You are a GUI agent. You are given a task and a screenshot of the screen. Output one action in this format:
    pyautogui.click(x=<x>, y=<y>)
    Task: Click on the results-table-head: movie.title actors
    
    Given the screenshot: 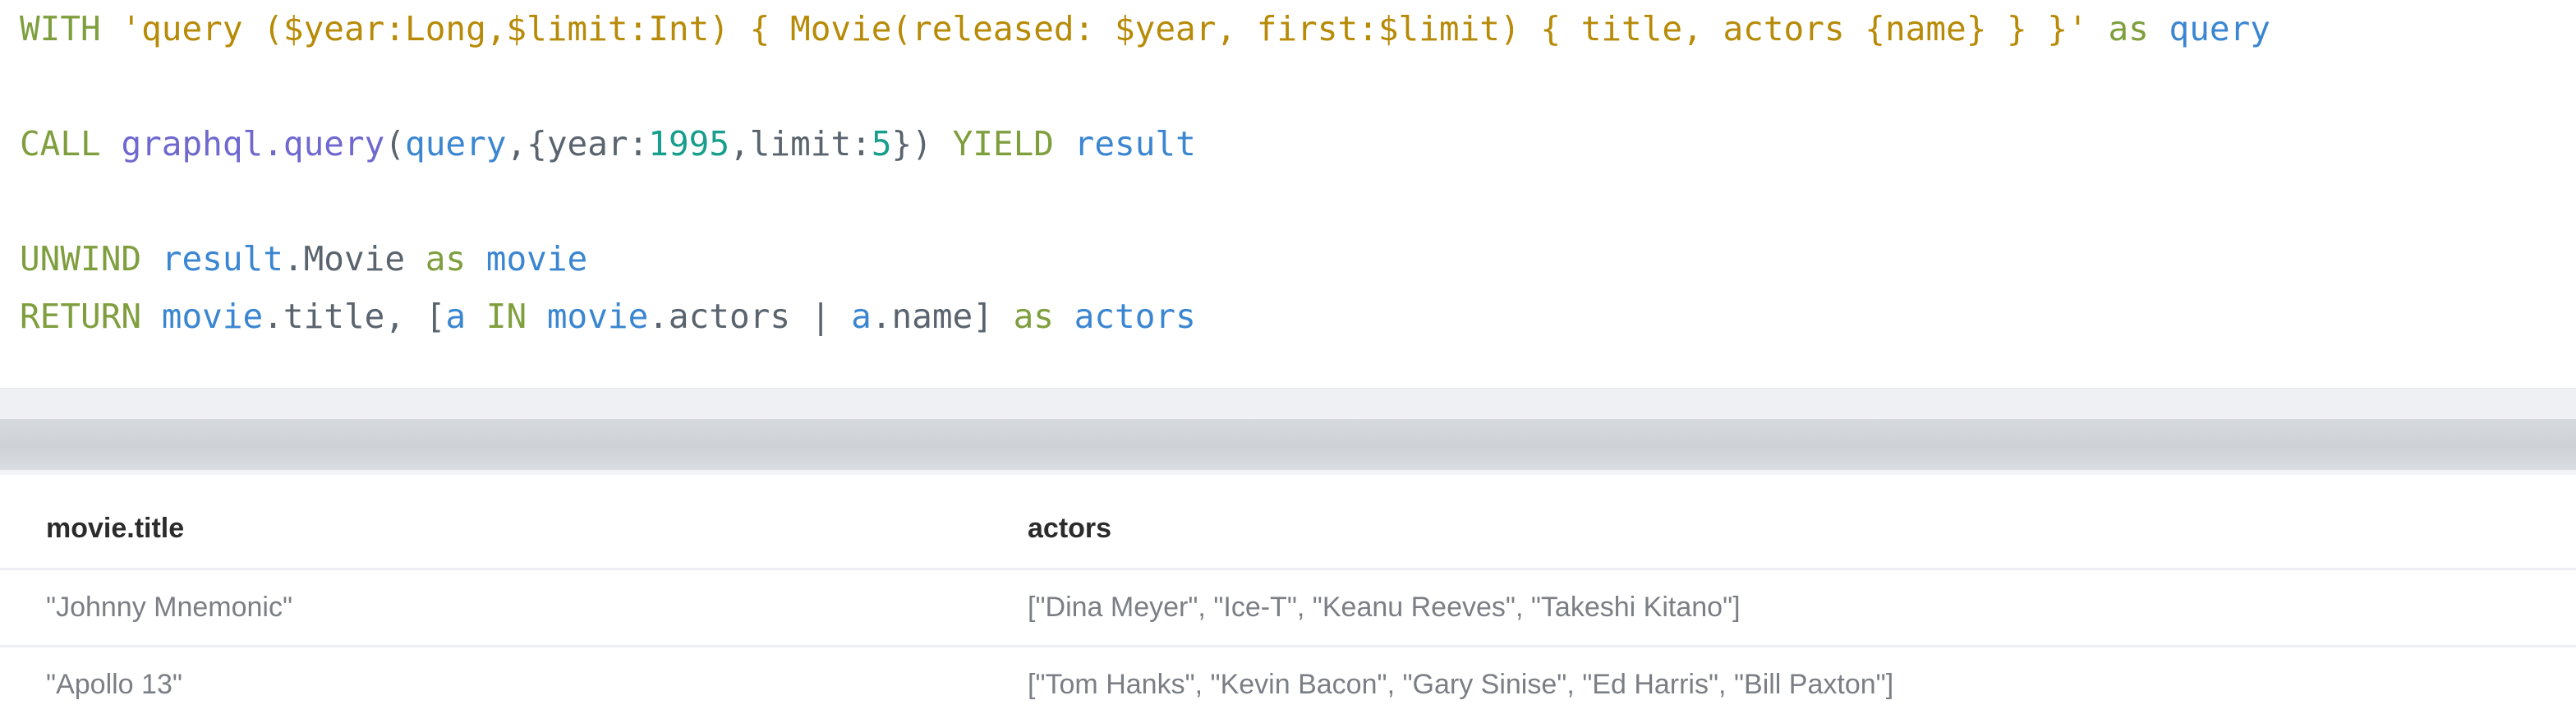 What is the action you would take?
    pyautogui.click(x=1288, y=522)
    